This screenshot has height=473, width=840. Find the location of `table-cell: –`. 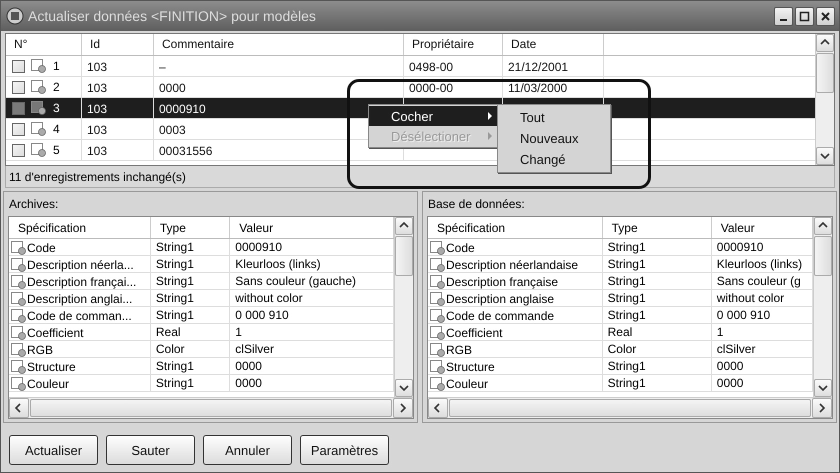

table-cell: – is located at coordinates (279, 66).